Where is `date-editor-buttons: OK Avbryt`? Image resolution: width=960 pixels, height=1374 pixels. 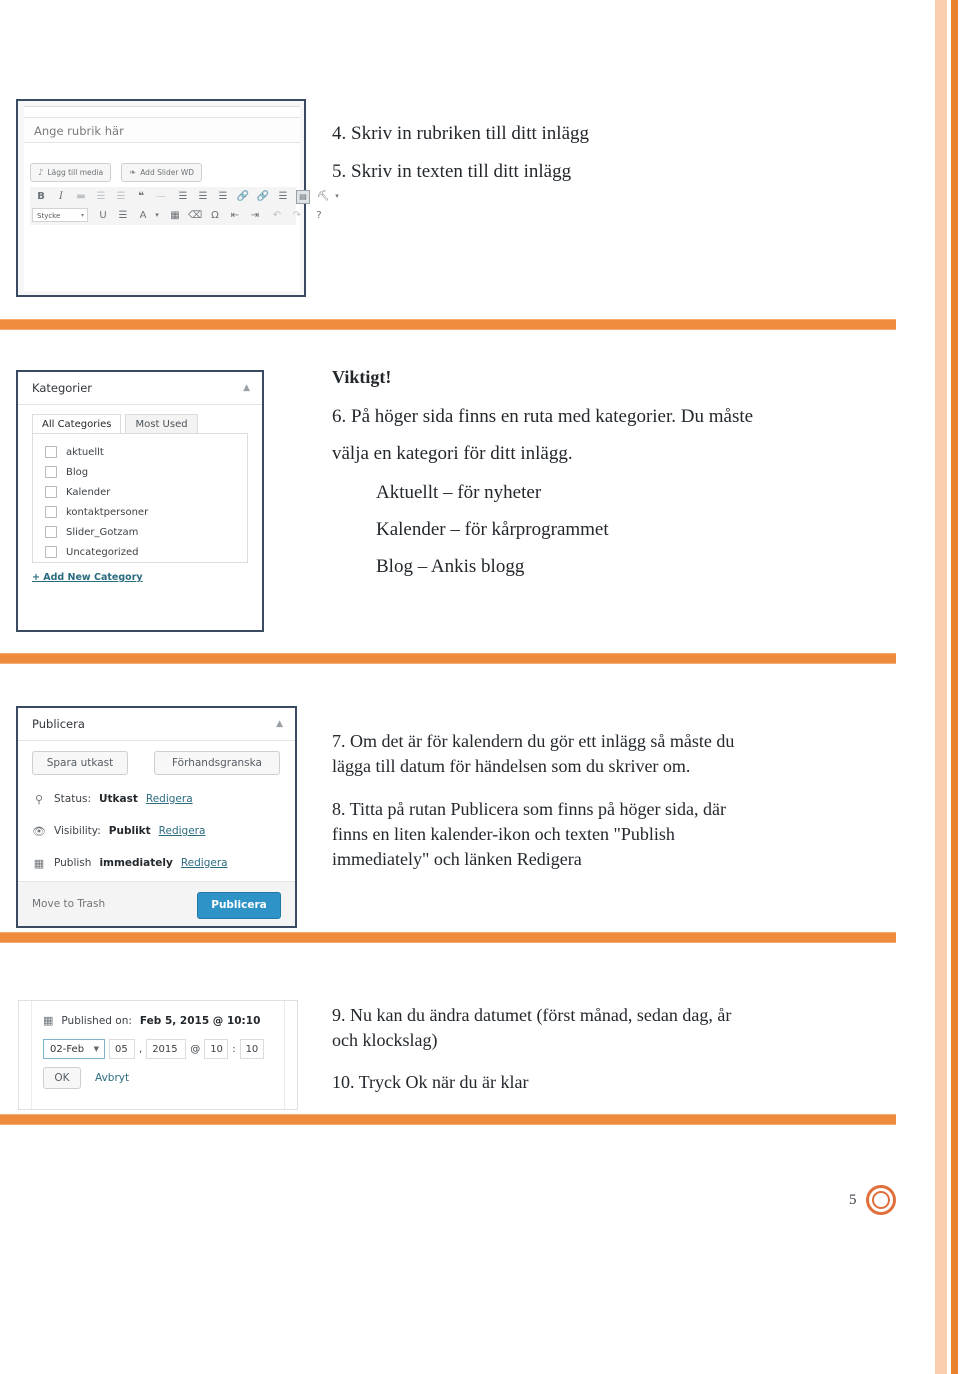
date-editor-buttons: OK Avbryt is located at coordinates (86, 1078).